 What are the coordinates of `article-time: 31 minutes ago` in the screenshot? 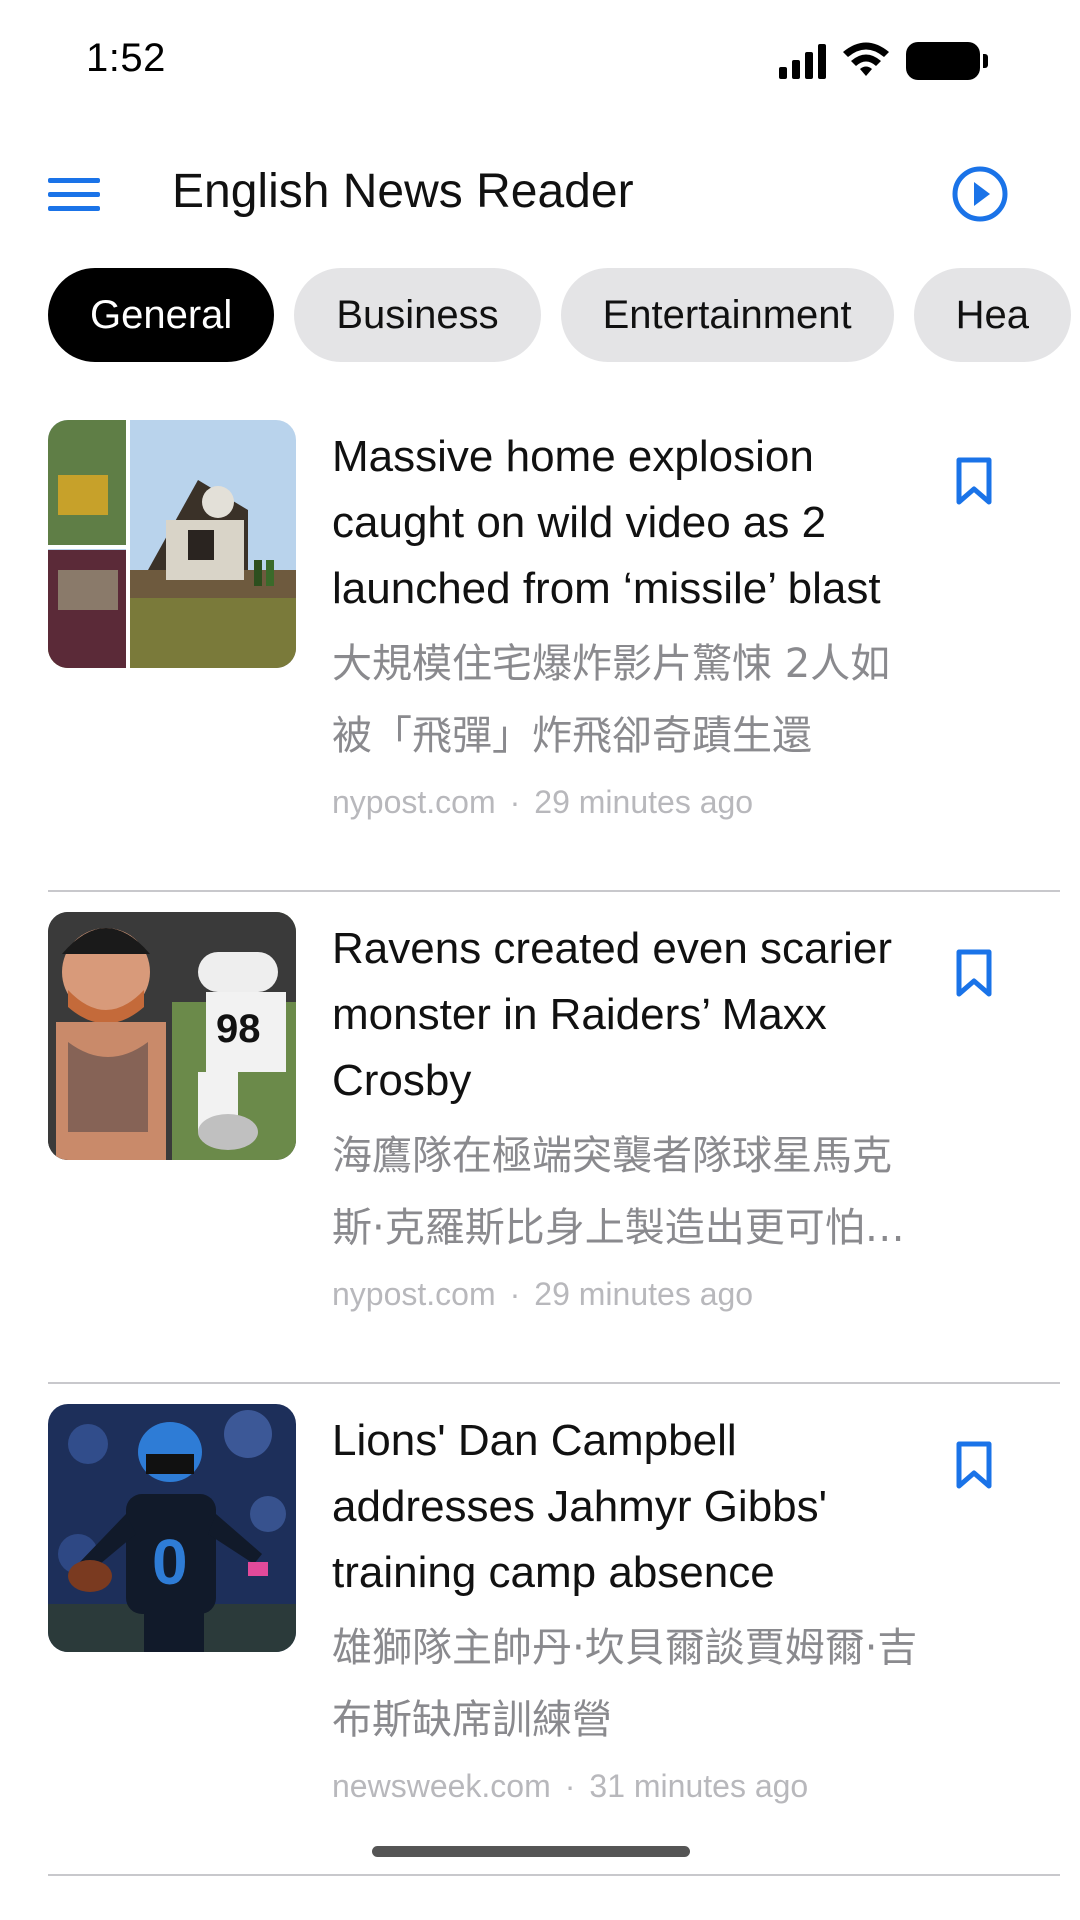 It's located at (699, 1786).